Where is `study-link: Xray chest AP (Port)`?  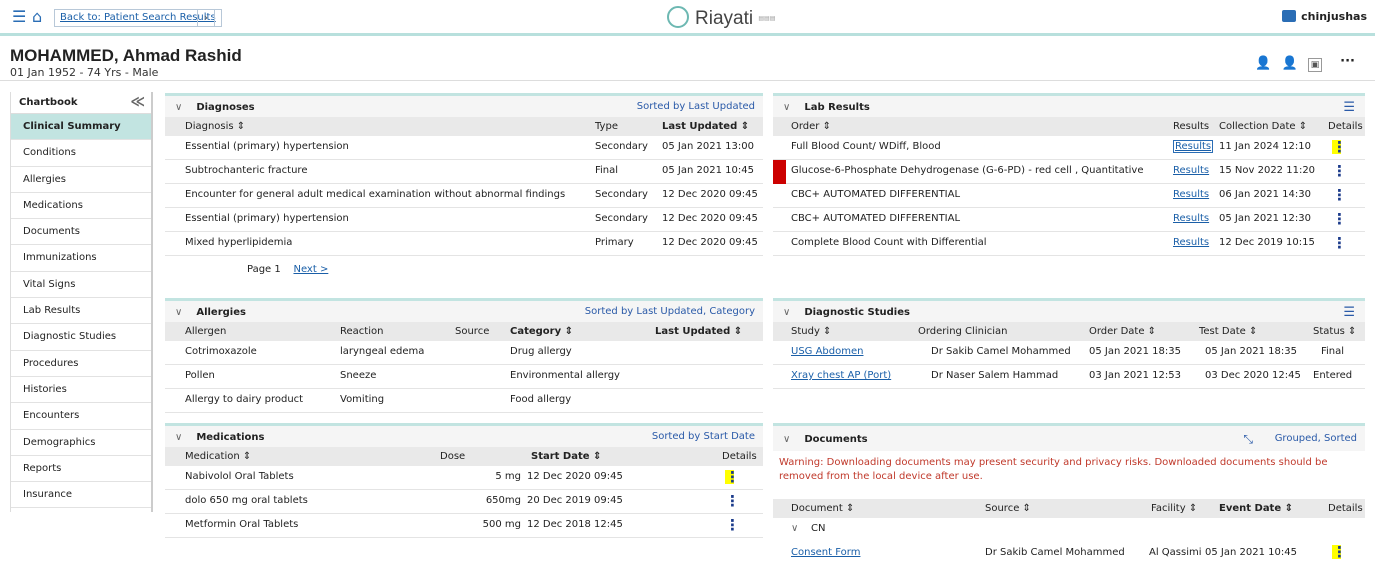 study-link: Xray chest AP (Port) is located at coordinates (841, 375).